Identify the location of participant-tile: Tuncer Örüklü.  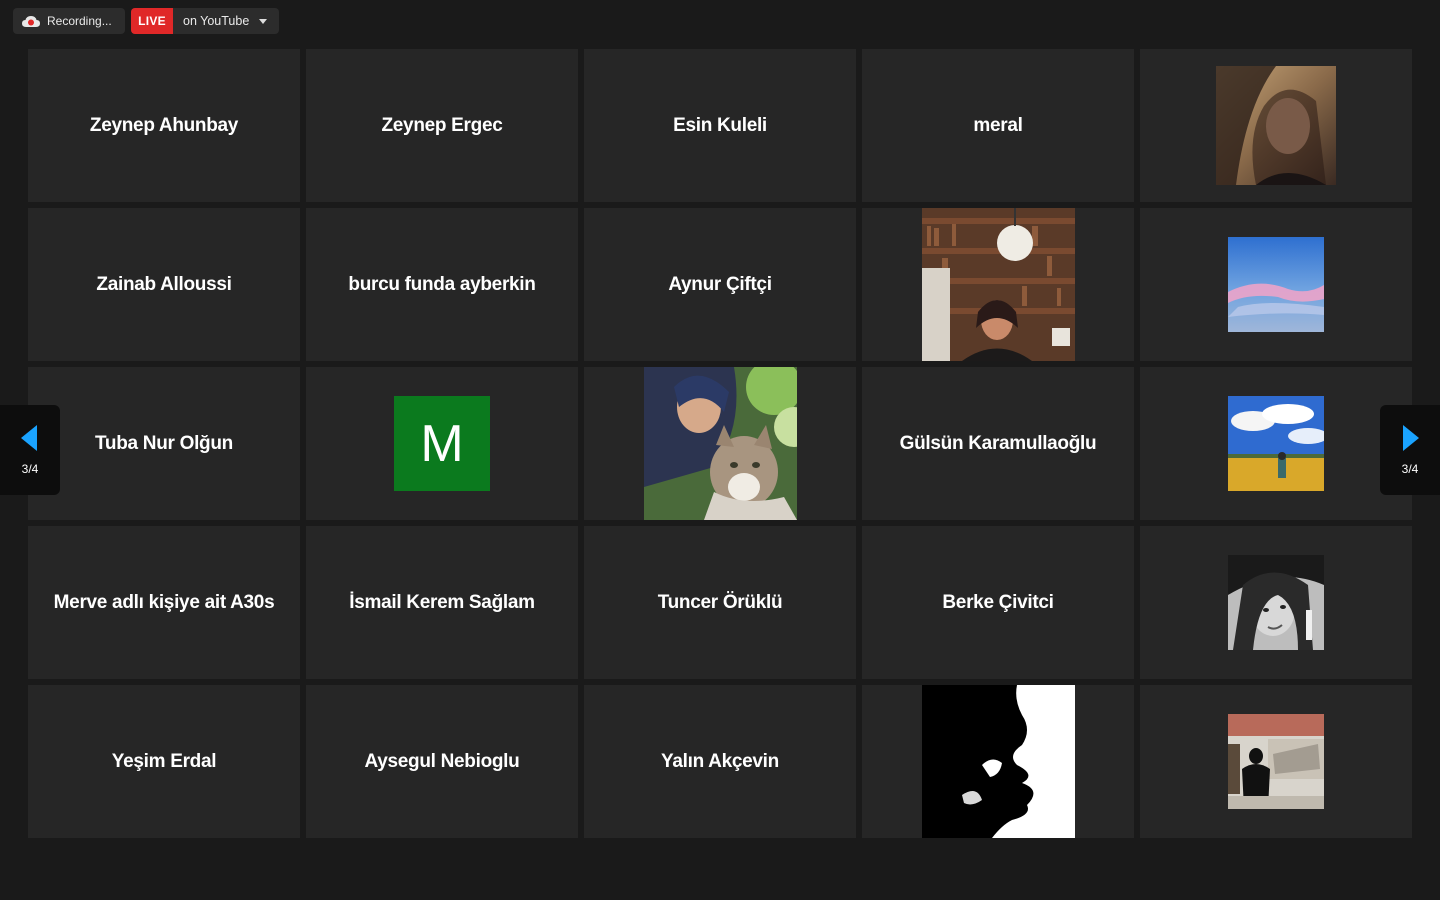
(720, 602).